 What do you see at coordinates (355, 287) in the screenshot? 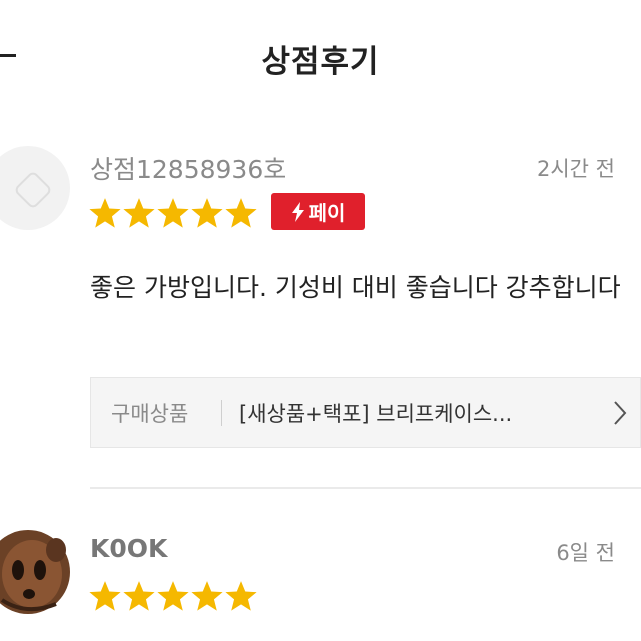
I see `review-text: 좋은 가방입니다. 기성비 대비 좋습니다 강추합니다` at bounding box center [355, 287].